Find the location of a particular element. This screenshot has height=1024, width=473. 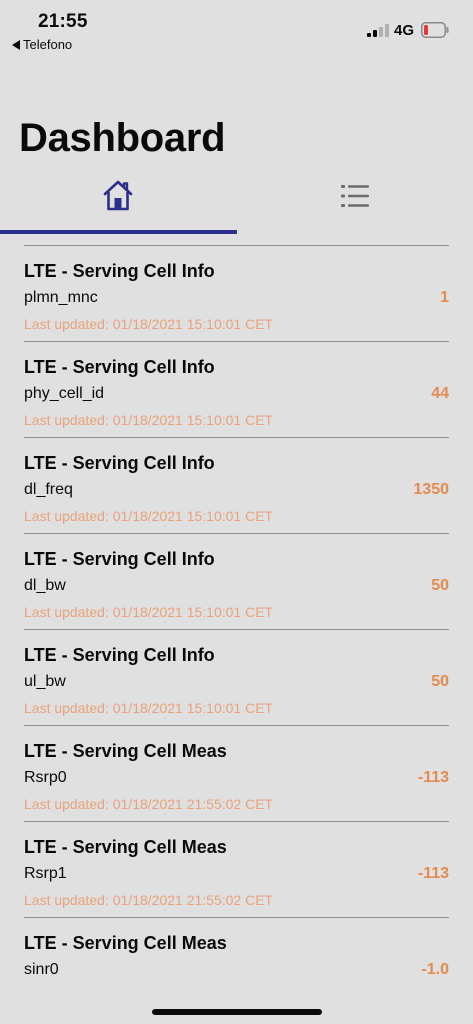

item-key: Rsrp1 is located at coordinates (45, 873).